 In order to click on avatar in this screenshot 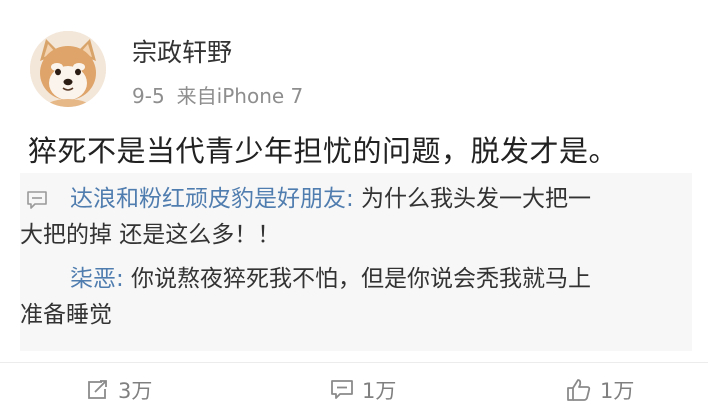, I will do `click(68, 69)`.